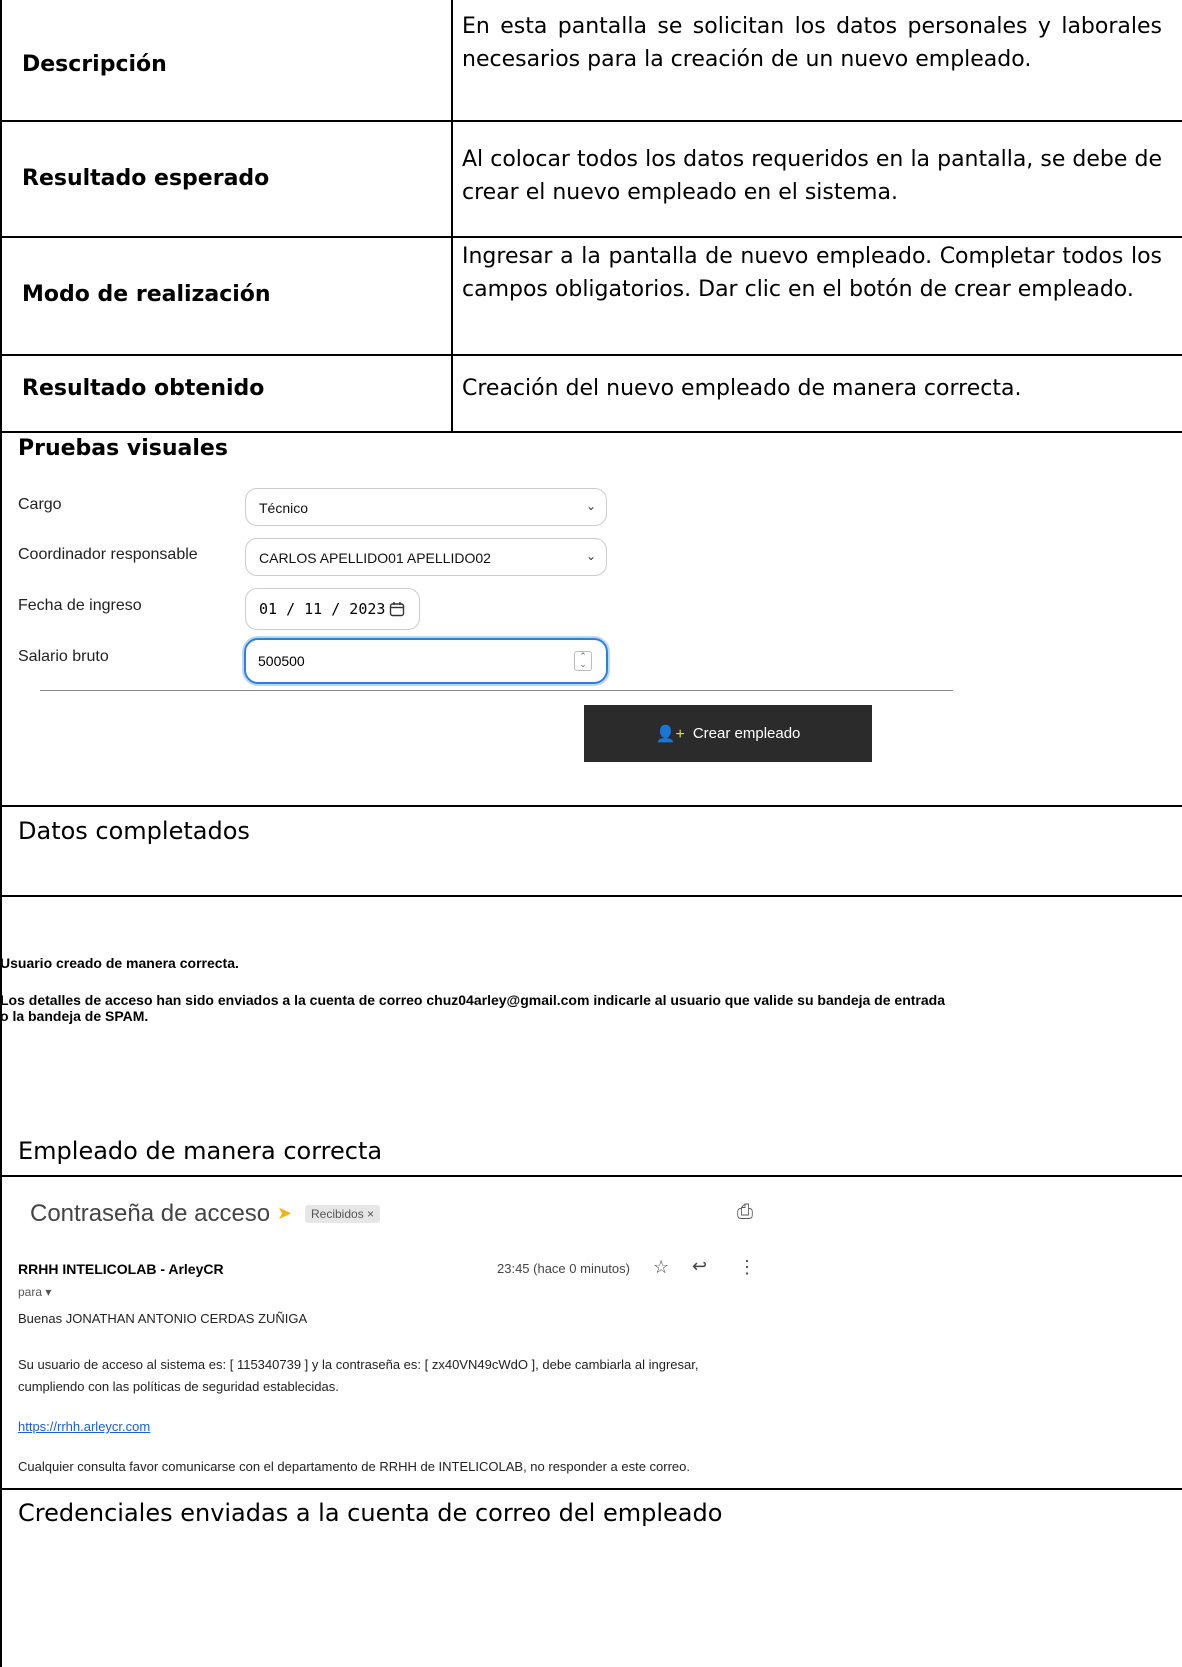 The image size is (1182, 1667). What do you see at coordinates (496, 690) in the screenshot?
I see `form-divider` at bounding box center [496, 690].